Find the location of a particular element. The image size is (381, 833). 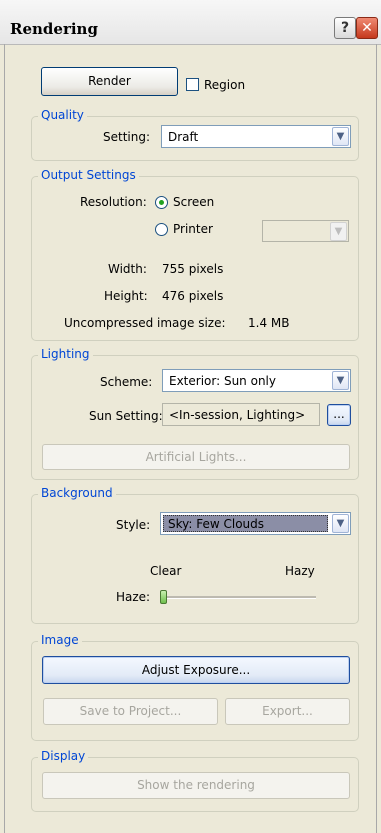

scheme-label: Scheme: is located at coordinates (126, 382).